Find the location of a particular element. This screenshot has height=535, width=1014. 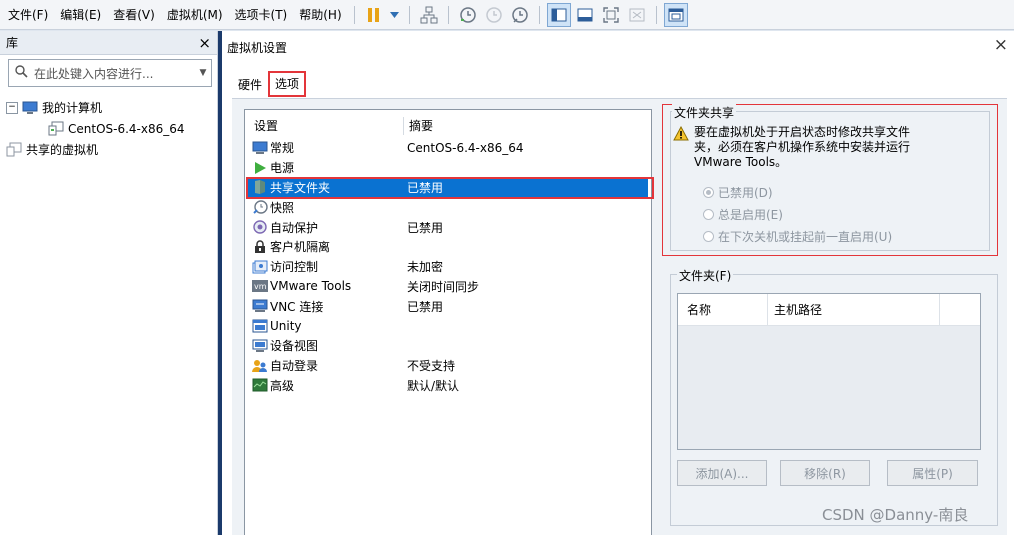

setting-name: 电源 is located at coordinates (282, 168).